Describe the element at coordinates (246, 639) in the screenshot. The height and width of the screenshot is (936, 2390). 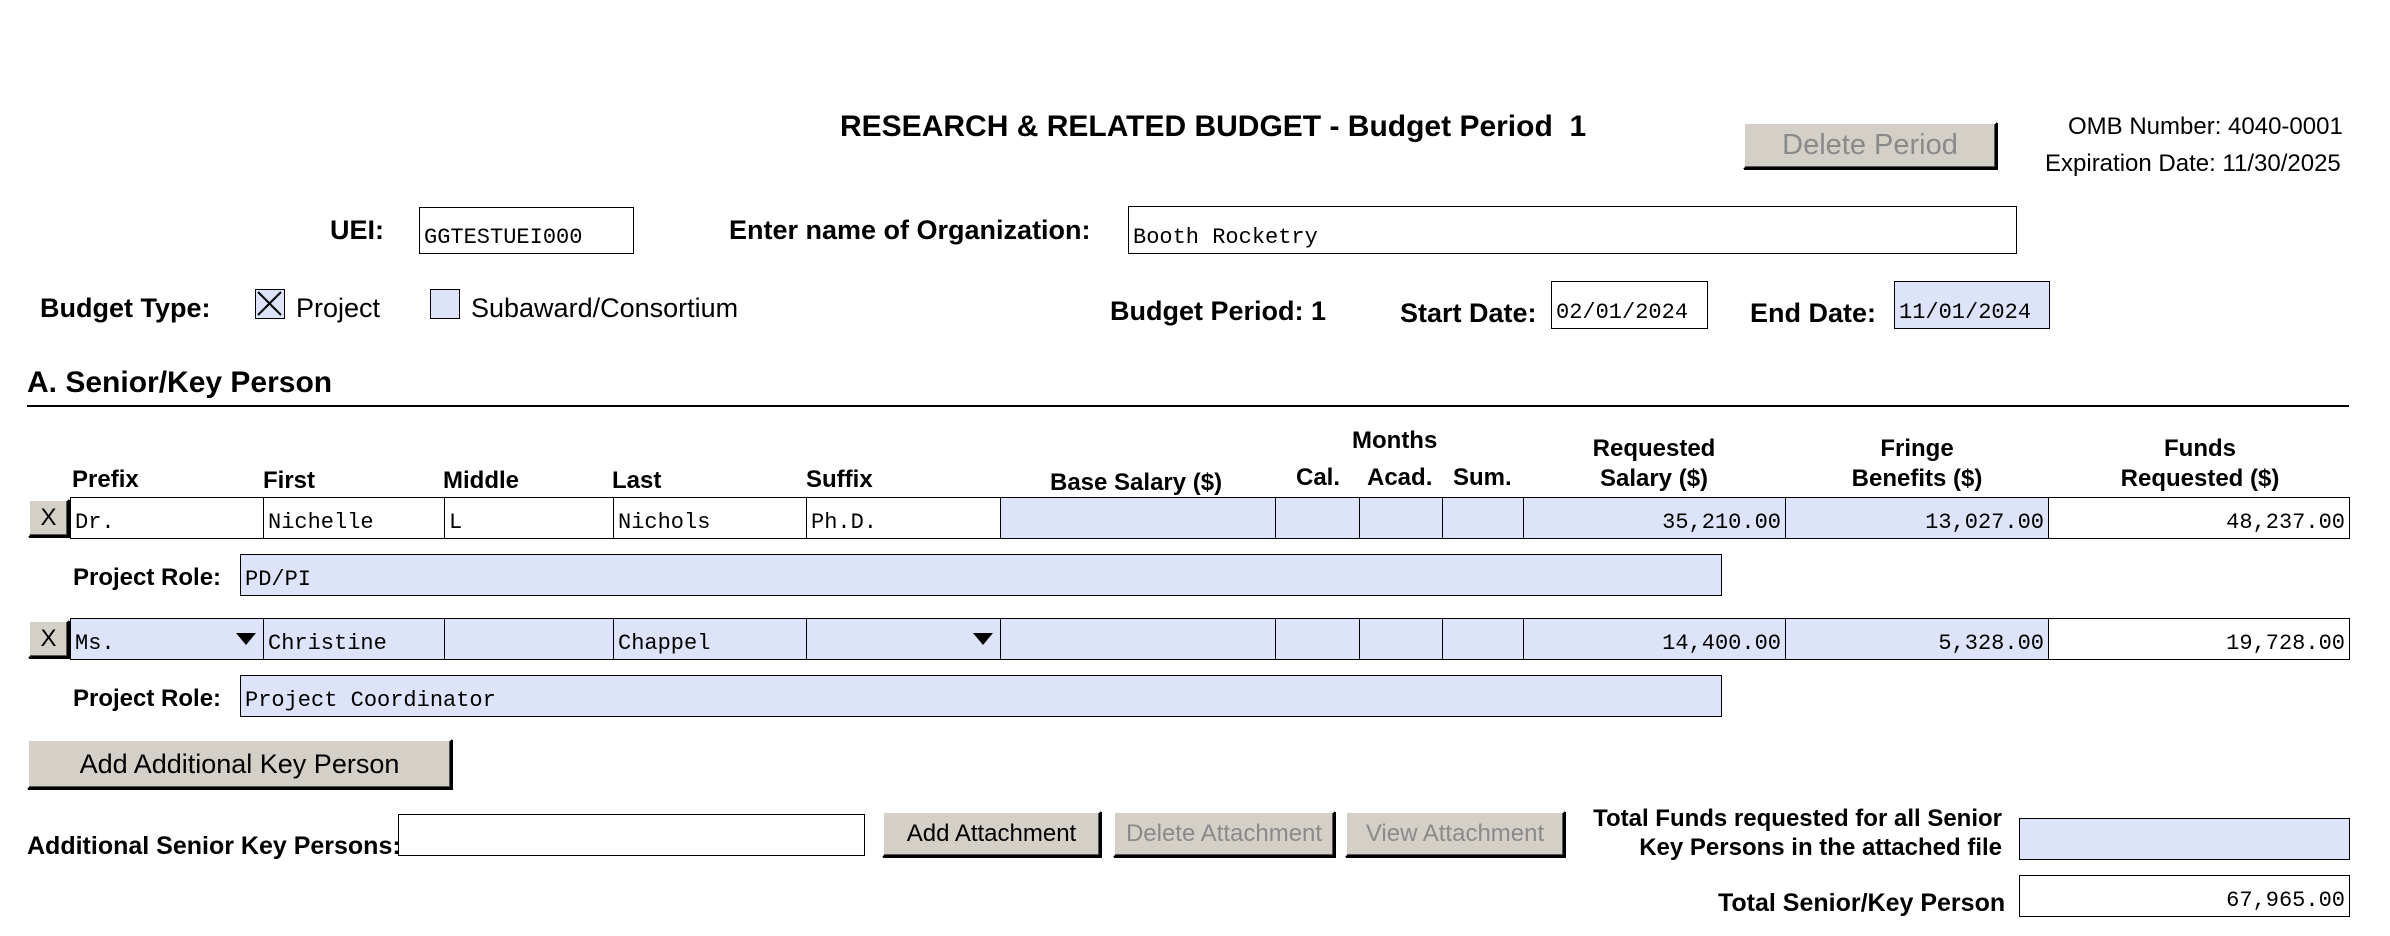
I see `prefix-dropdown-chevron-icon` at that location.